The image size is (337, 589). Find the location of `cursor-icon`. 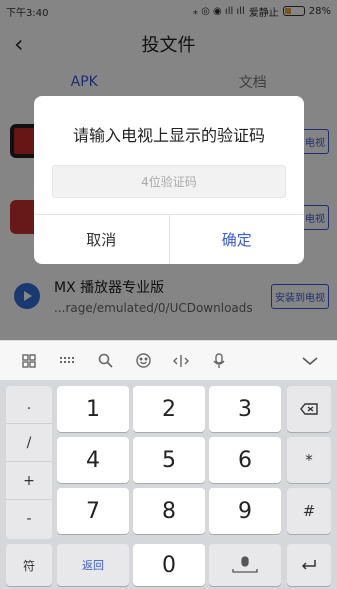

cursor-icon is located at coordinates (181, 361).